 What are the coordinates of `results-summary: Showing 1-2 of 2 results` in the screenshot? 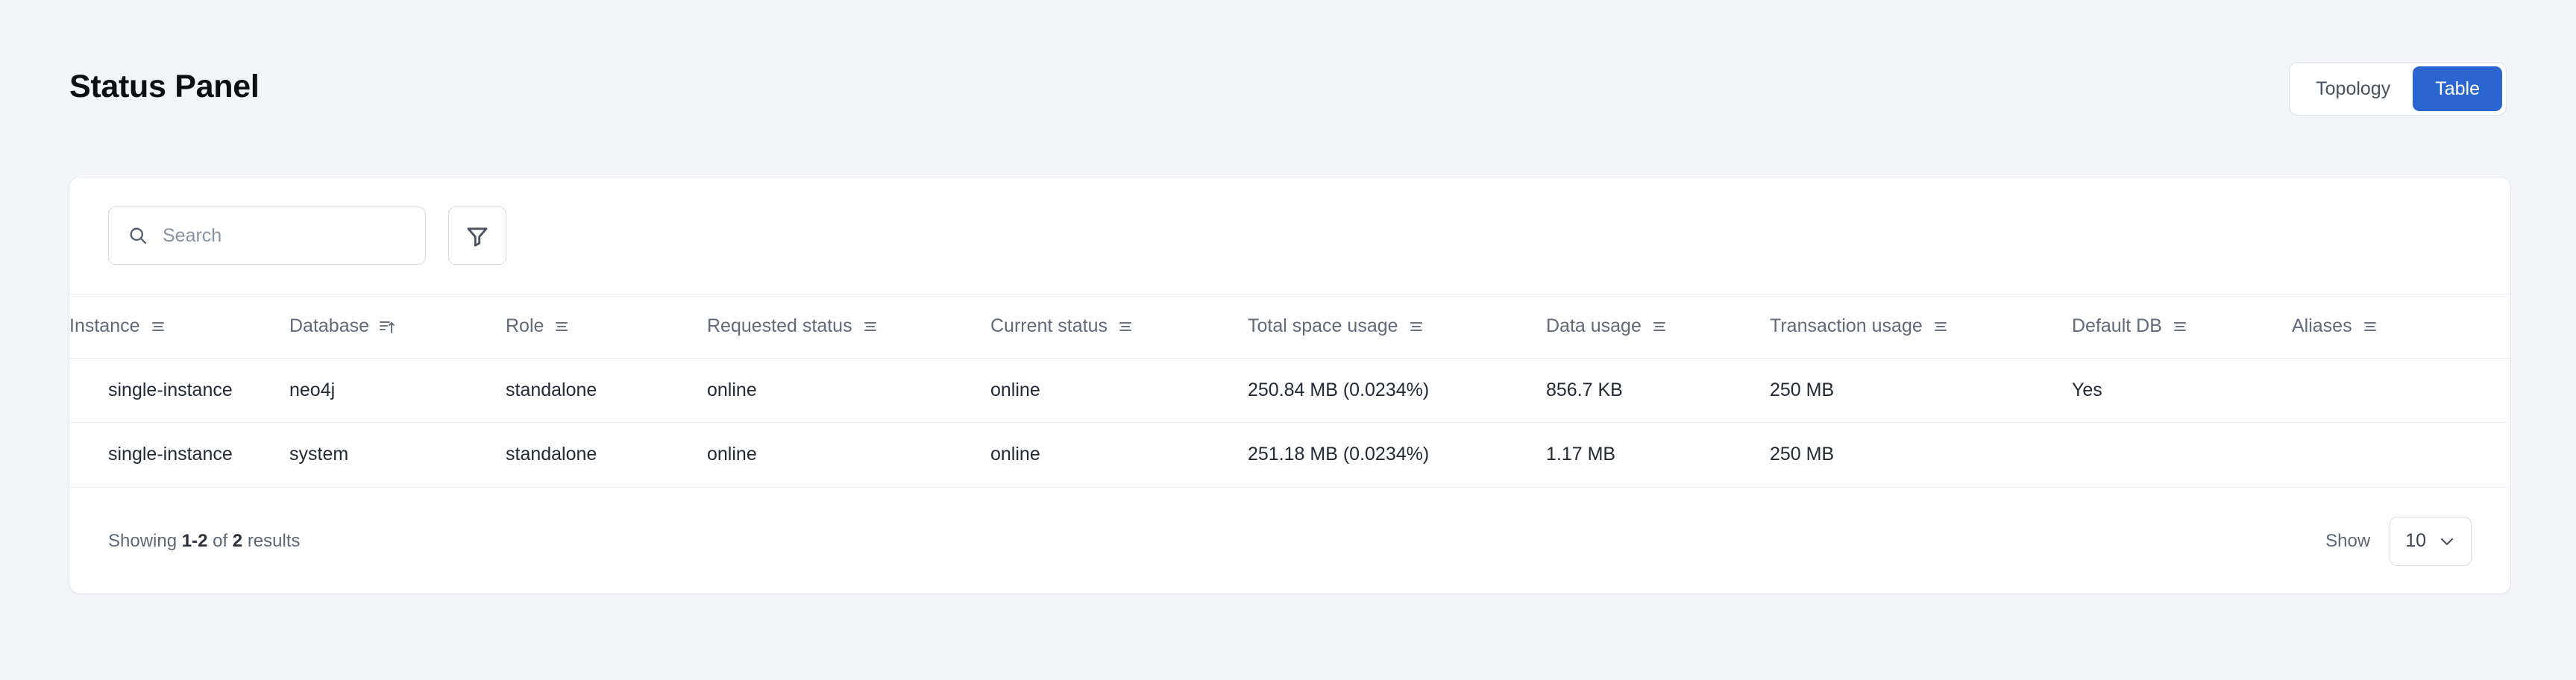 It's located at (205, 541).